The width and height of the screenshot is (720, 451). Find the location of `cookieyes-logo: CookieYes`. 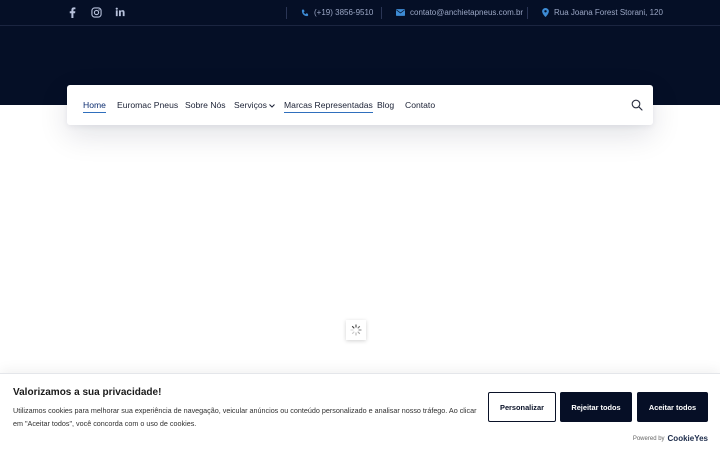

cookieyes-logo: CookieYes is located at coordinates (687, 438).